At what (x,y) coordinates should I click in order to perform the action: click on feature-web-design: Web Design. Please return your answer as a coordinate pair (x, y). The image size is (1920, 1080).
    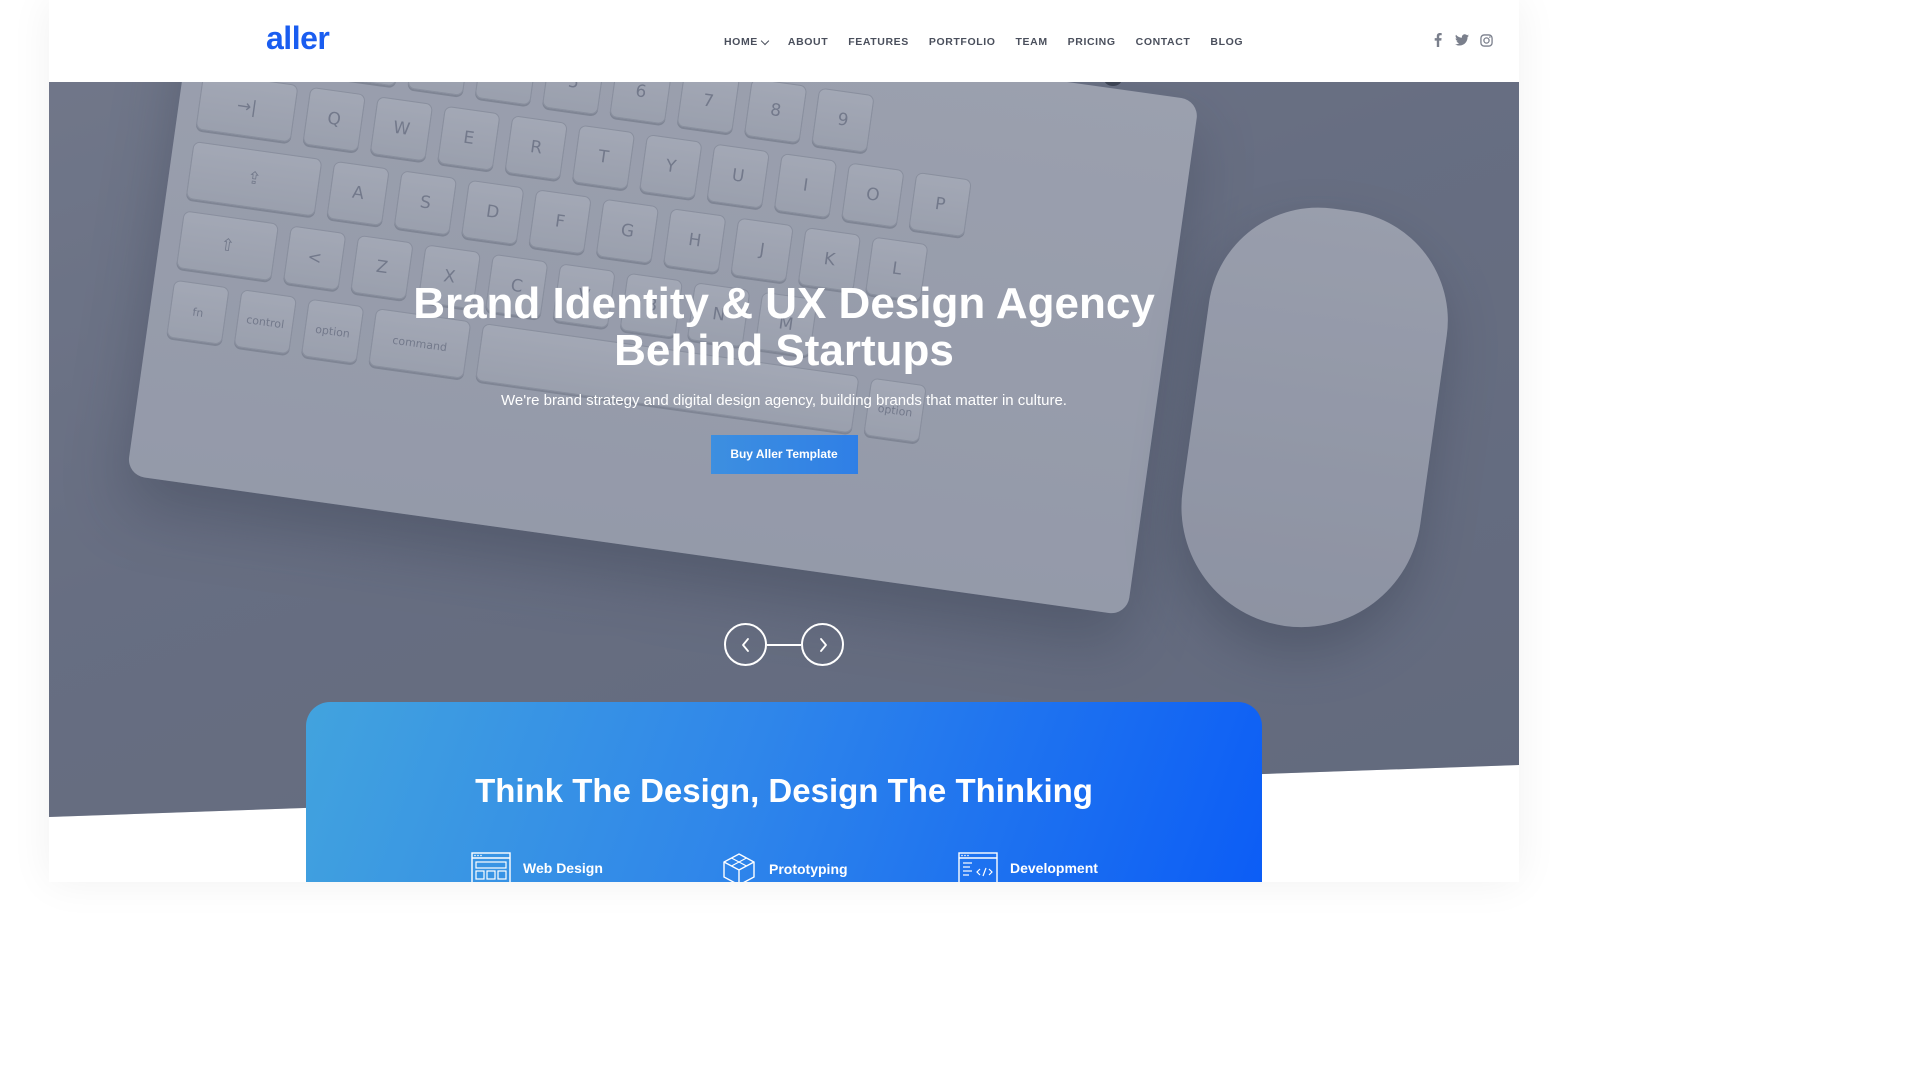
    Looking at the image, I should click on (537, 867).